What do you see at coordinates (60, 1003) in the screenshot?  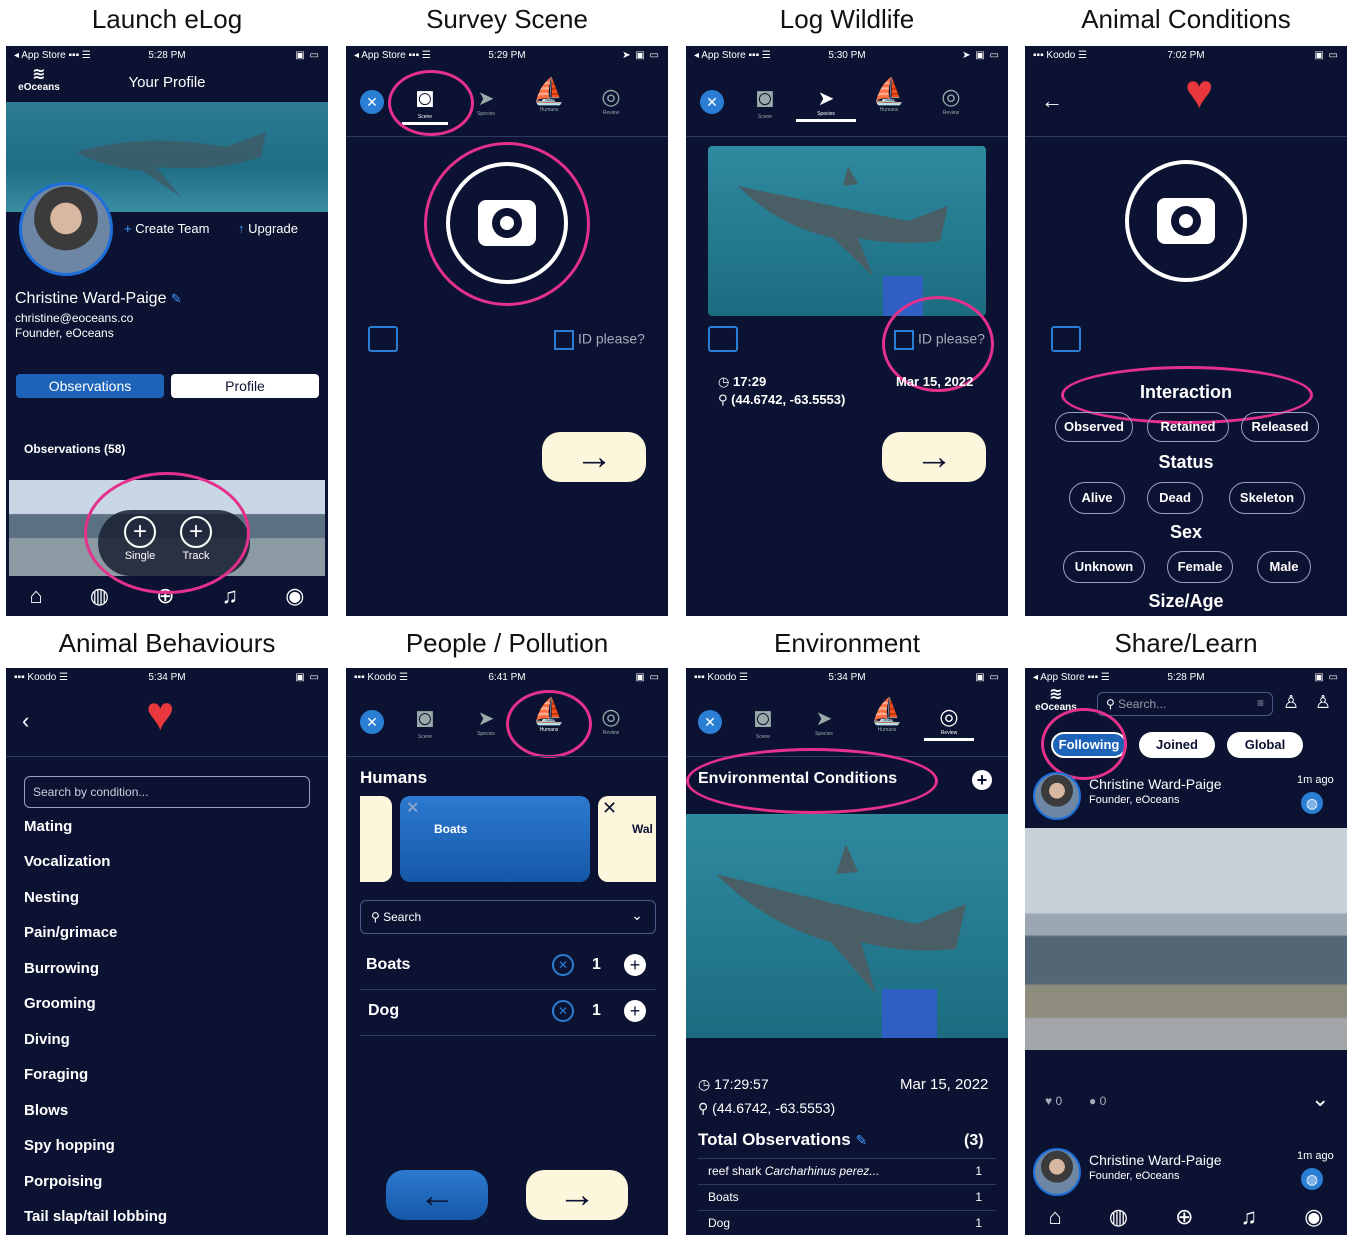 I see `behaviour-item: Grooming` at bounding box center [60, 1003].